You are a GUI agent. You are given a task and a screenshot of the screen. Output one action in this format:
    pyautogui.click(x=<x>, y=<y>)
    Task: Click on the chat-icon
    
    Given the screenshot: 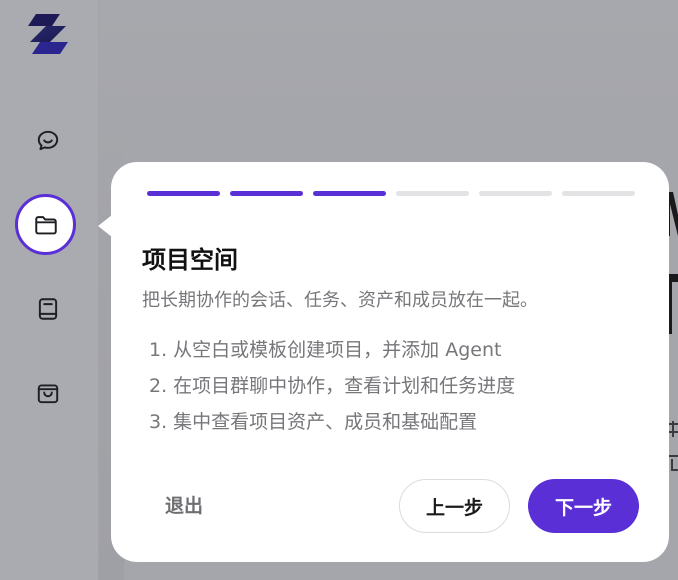 What is the action you would take?
    pyautogui.click(x=48, y=140)
    